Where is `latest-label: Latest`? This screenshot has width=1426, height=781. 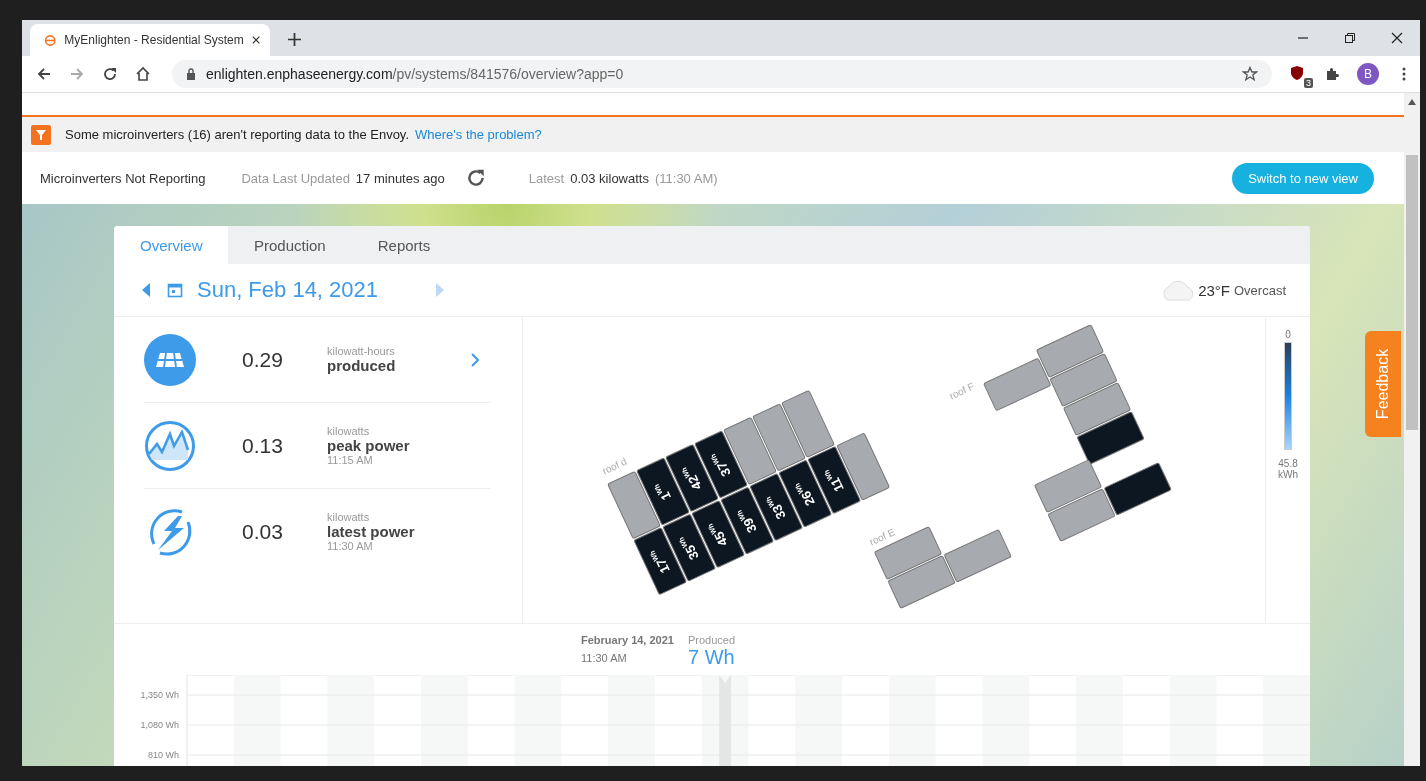 latest-label: Latest is located at coordinates (546, 178).